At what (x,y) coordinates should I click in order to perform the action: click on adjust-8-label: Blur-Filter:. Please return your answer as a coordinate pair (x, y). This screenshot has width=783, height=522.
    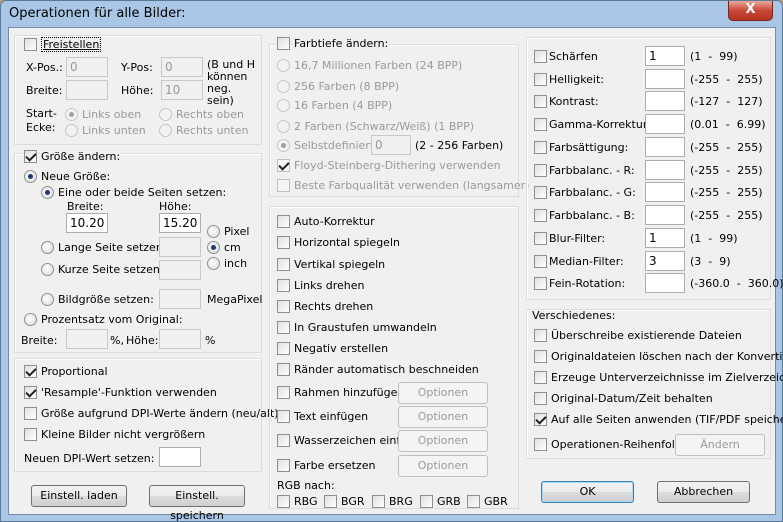
    Looking at the image, I should click on (577, 238).